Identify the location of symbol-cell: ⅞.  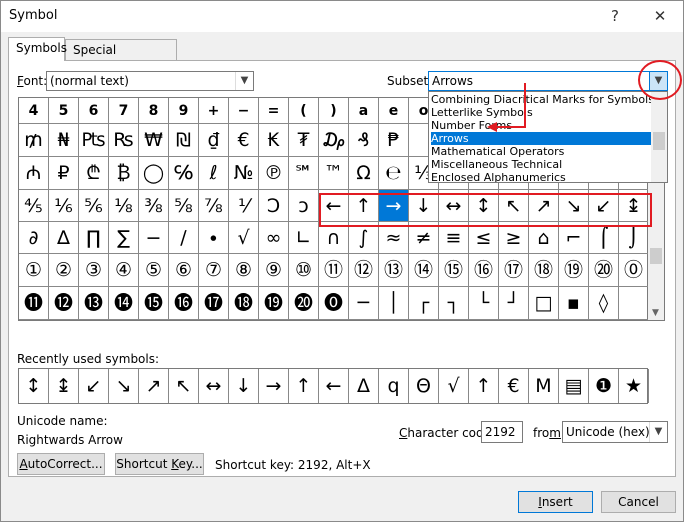
(214, 206).